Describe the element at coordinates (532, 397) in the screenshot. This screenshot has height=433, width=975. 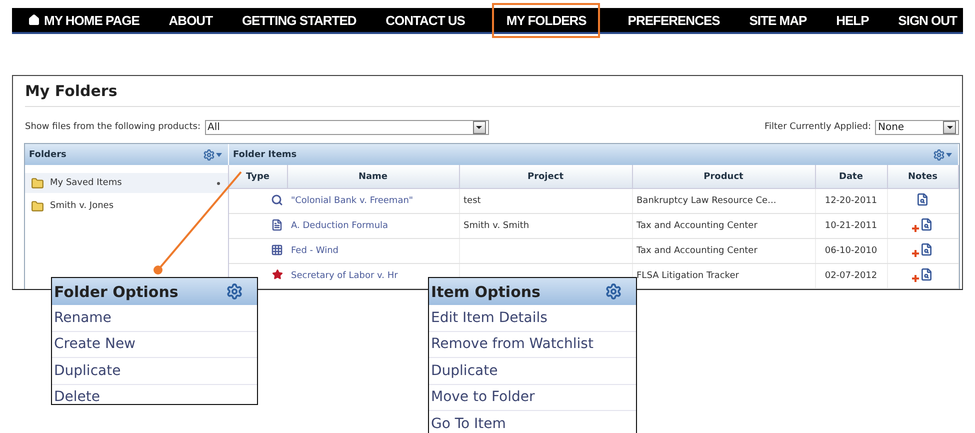
I see `menu-item: Move to Folder` at that location.